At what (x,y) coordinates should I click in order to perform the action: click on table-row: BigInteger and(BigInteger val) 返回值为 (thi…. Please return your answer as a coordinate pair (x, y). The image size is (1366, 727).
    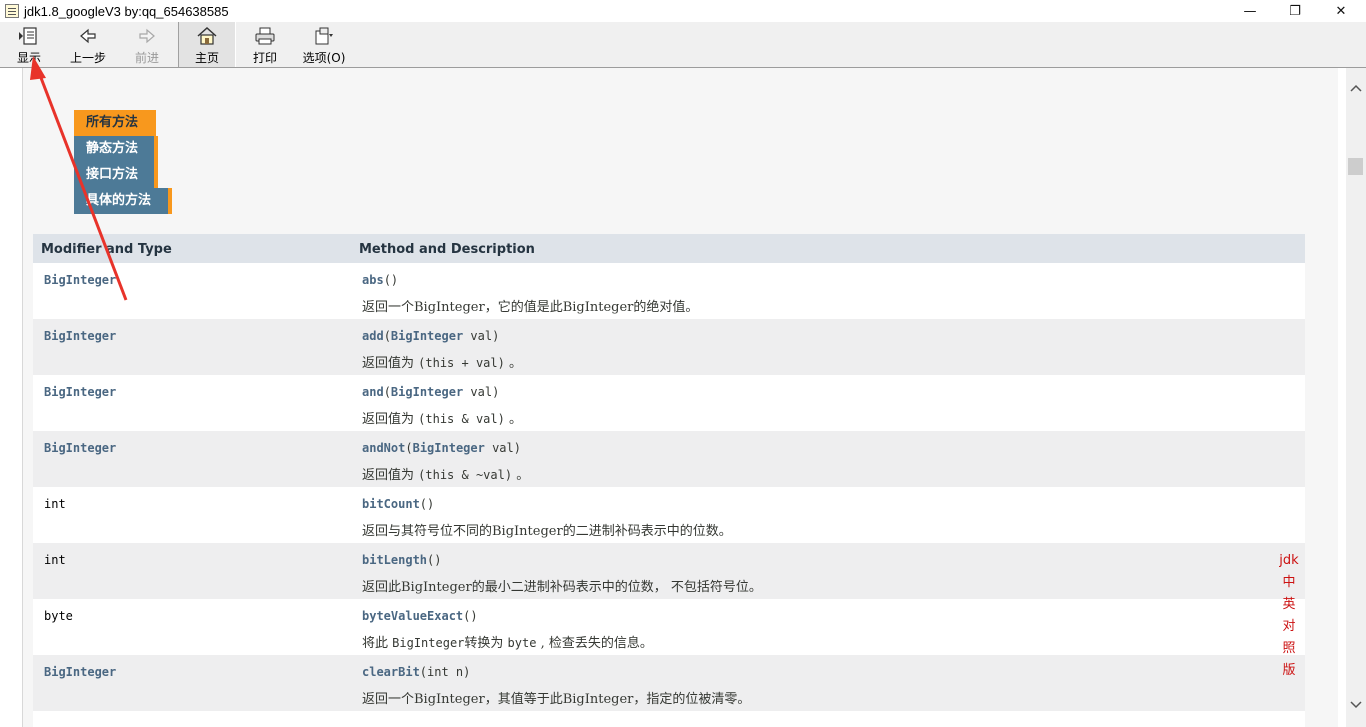
    Looking at the image, I should click on (669, 403).